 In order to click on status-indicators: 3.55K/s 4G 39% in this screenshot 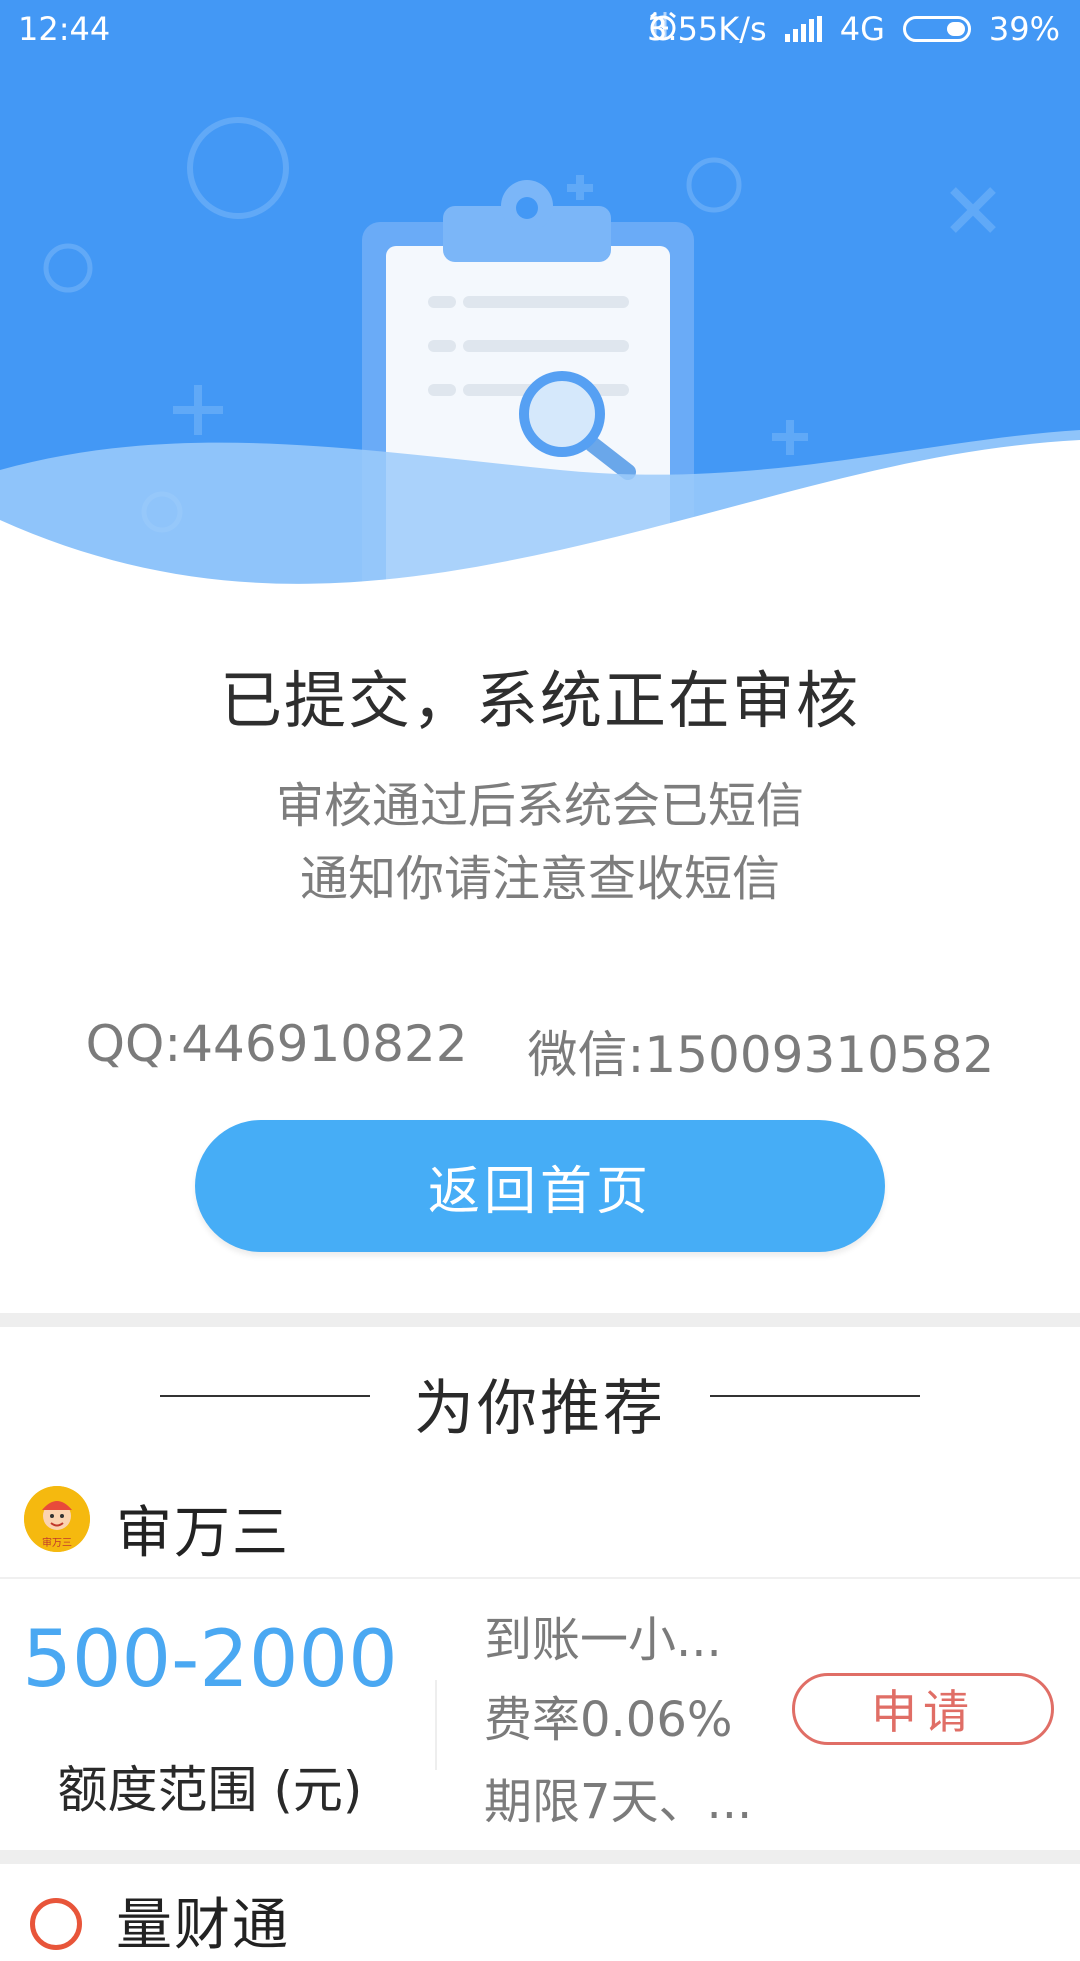, I will do `click(853, 29)`.